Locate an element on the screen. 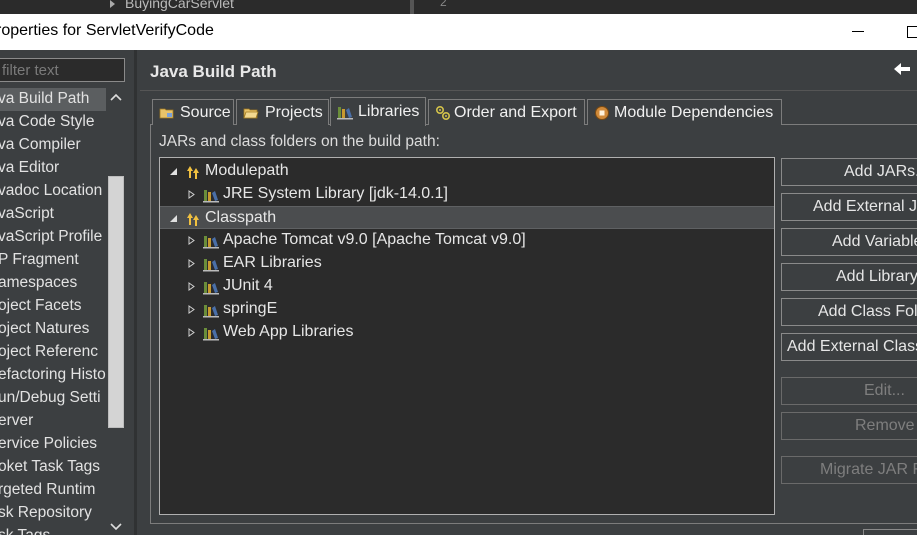  nav-item: vadoc Location is located at coordinates (53, 191).